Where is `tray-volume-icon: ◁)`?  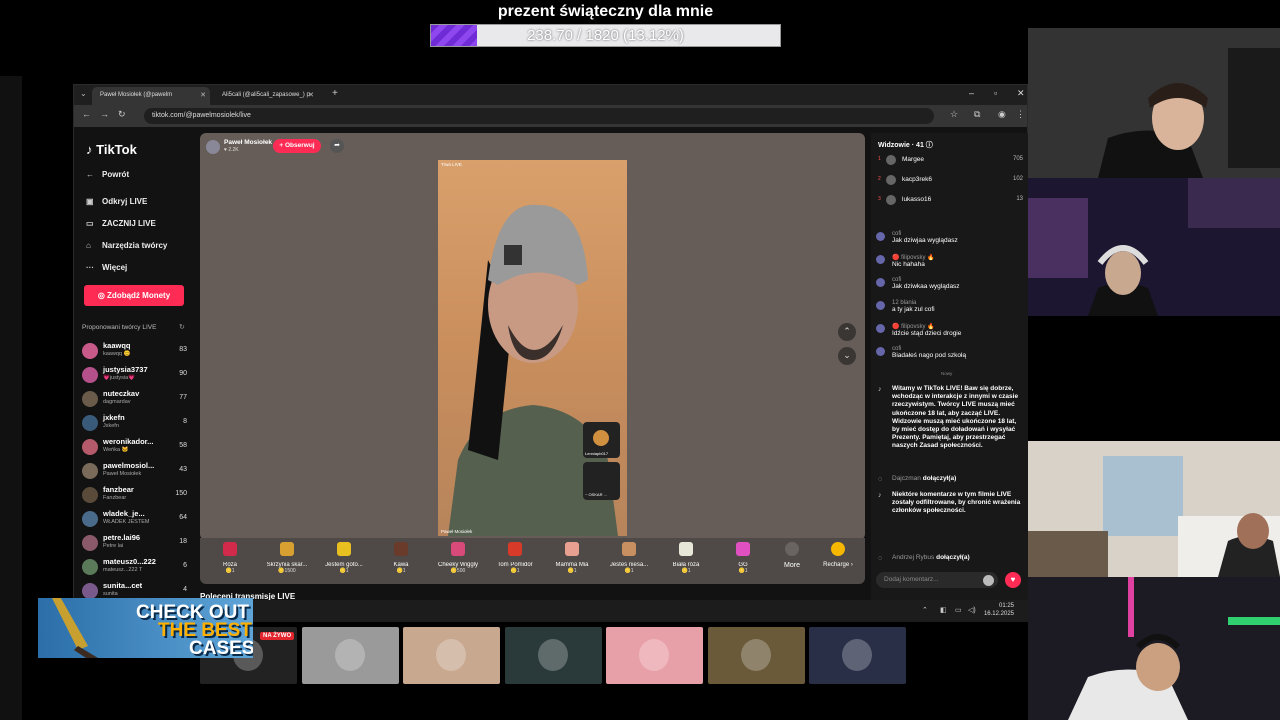 tray-volume-icon: ◁) is located at coordinates (972, 610).